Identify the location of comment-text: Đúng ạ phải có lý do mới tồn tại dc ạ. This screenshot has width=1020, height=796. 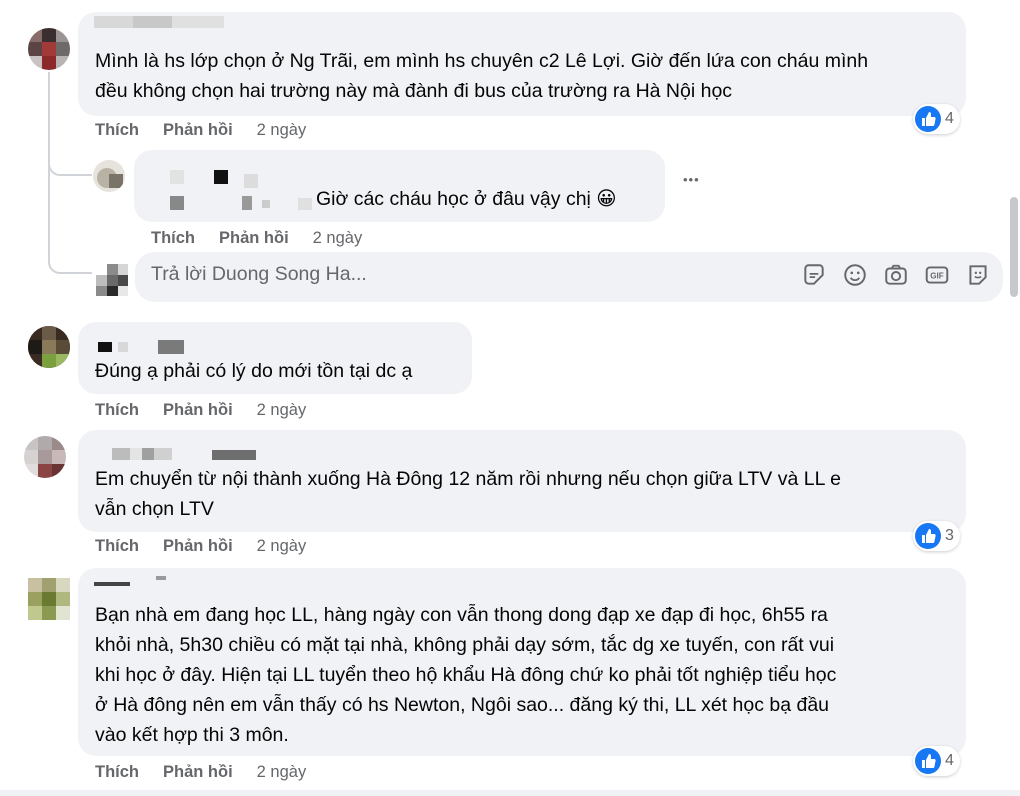
(254, 371).